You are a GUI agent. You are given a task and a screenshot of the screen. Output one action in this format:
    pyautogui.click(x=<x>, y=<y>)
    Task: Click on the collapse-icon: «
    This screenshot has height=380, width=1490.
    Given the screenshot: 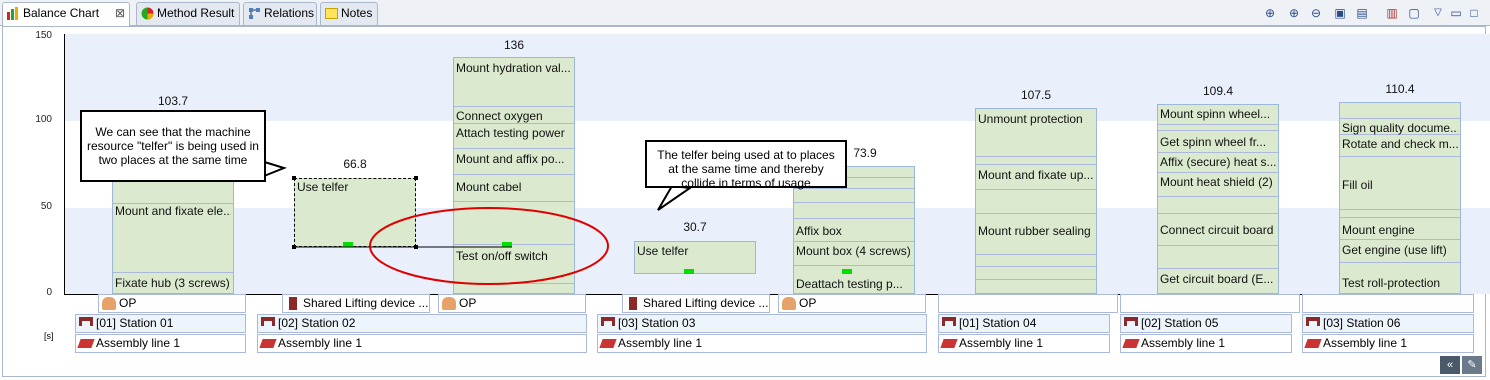 What is the action you would take?
    pyautogui.click(x=1450, y=365)
    